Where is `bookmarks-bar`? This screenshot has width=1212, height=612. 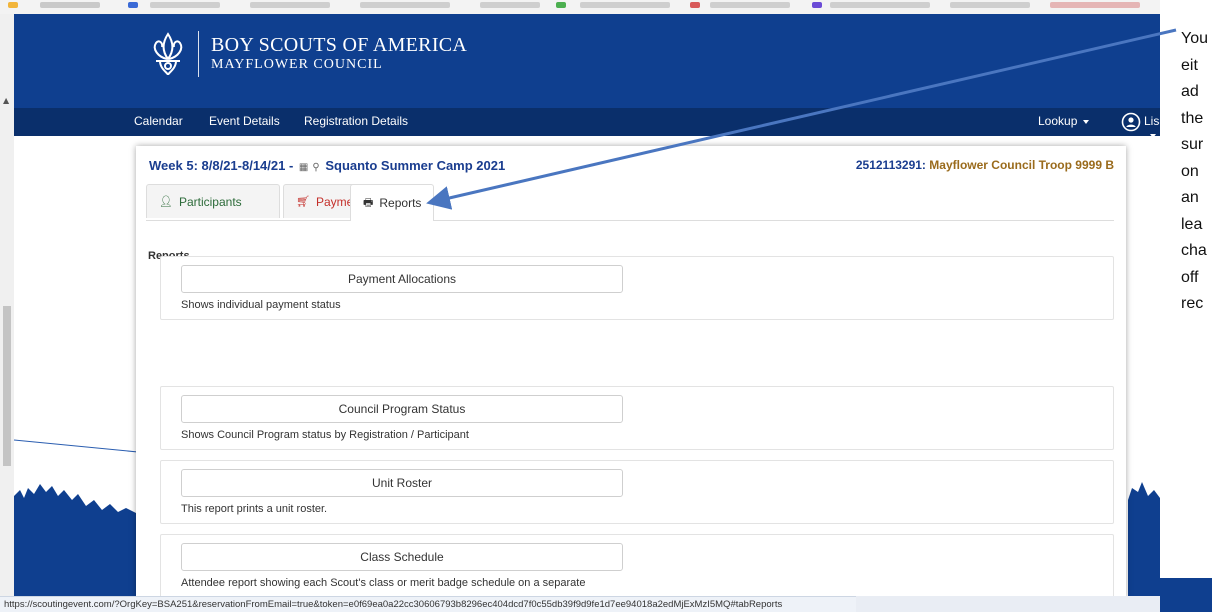
bookmarks-bar is located at coordinates (580, 7).